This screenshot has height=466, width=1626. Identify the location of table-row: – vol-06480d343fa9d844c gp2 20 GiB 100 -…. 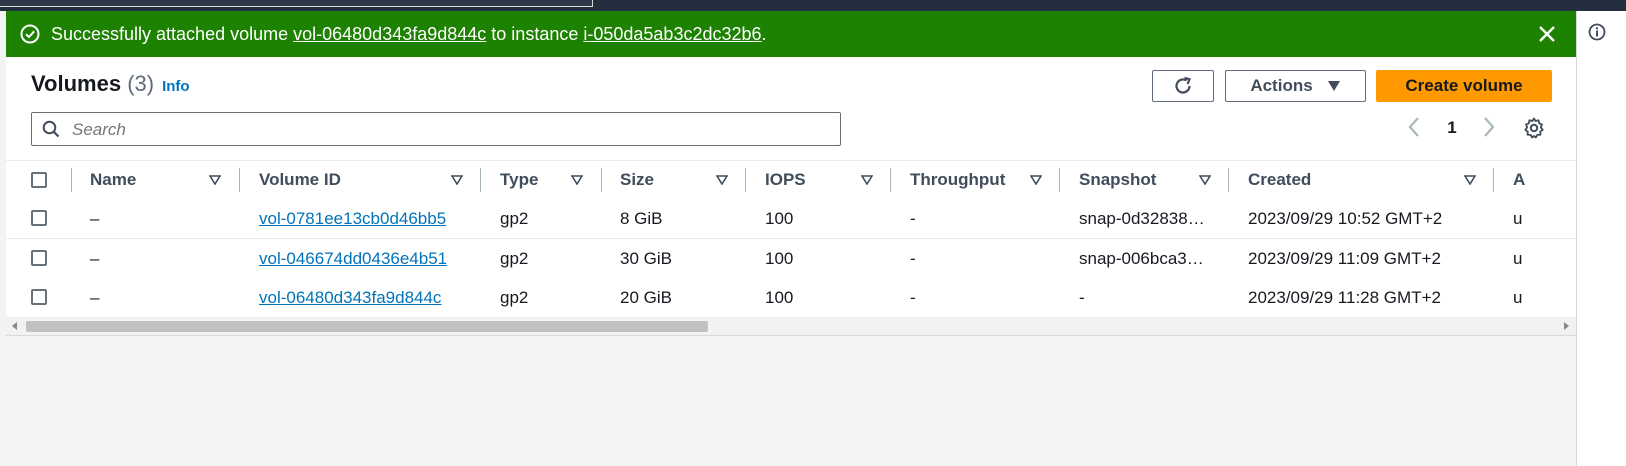
(791, 298).